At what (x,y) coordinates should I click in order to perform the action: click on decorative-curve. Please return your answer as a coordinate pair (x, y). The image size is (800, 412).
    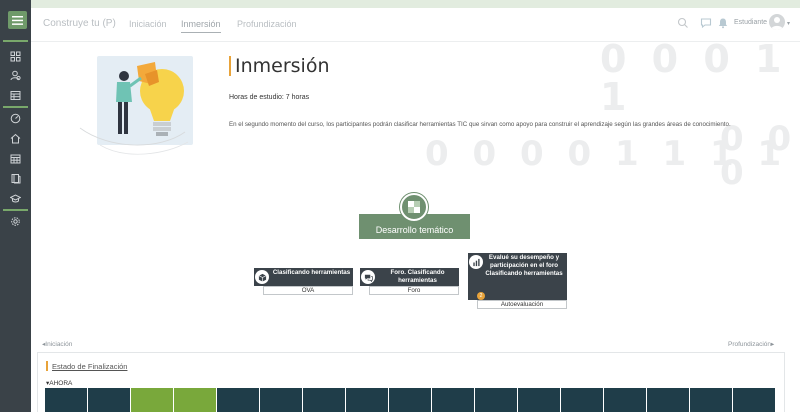
    Looking at the image, I should click on (134, 141).